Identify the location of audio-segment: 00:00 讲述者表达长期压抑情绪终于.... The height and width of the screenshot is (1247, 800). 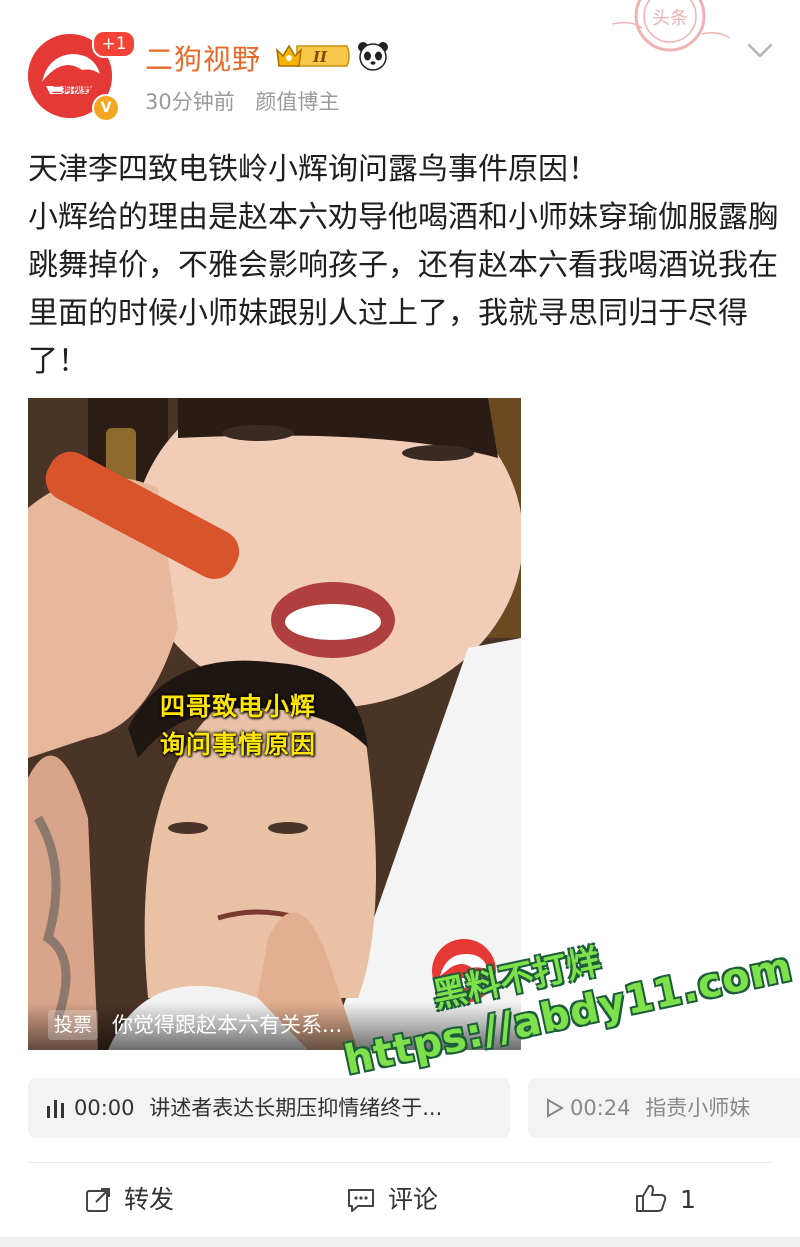
(269, 1108).